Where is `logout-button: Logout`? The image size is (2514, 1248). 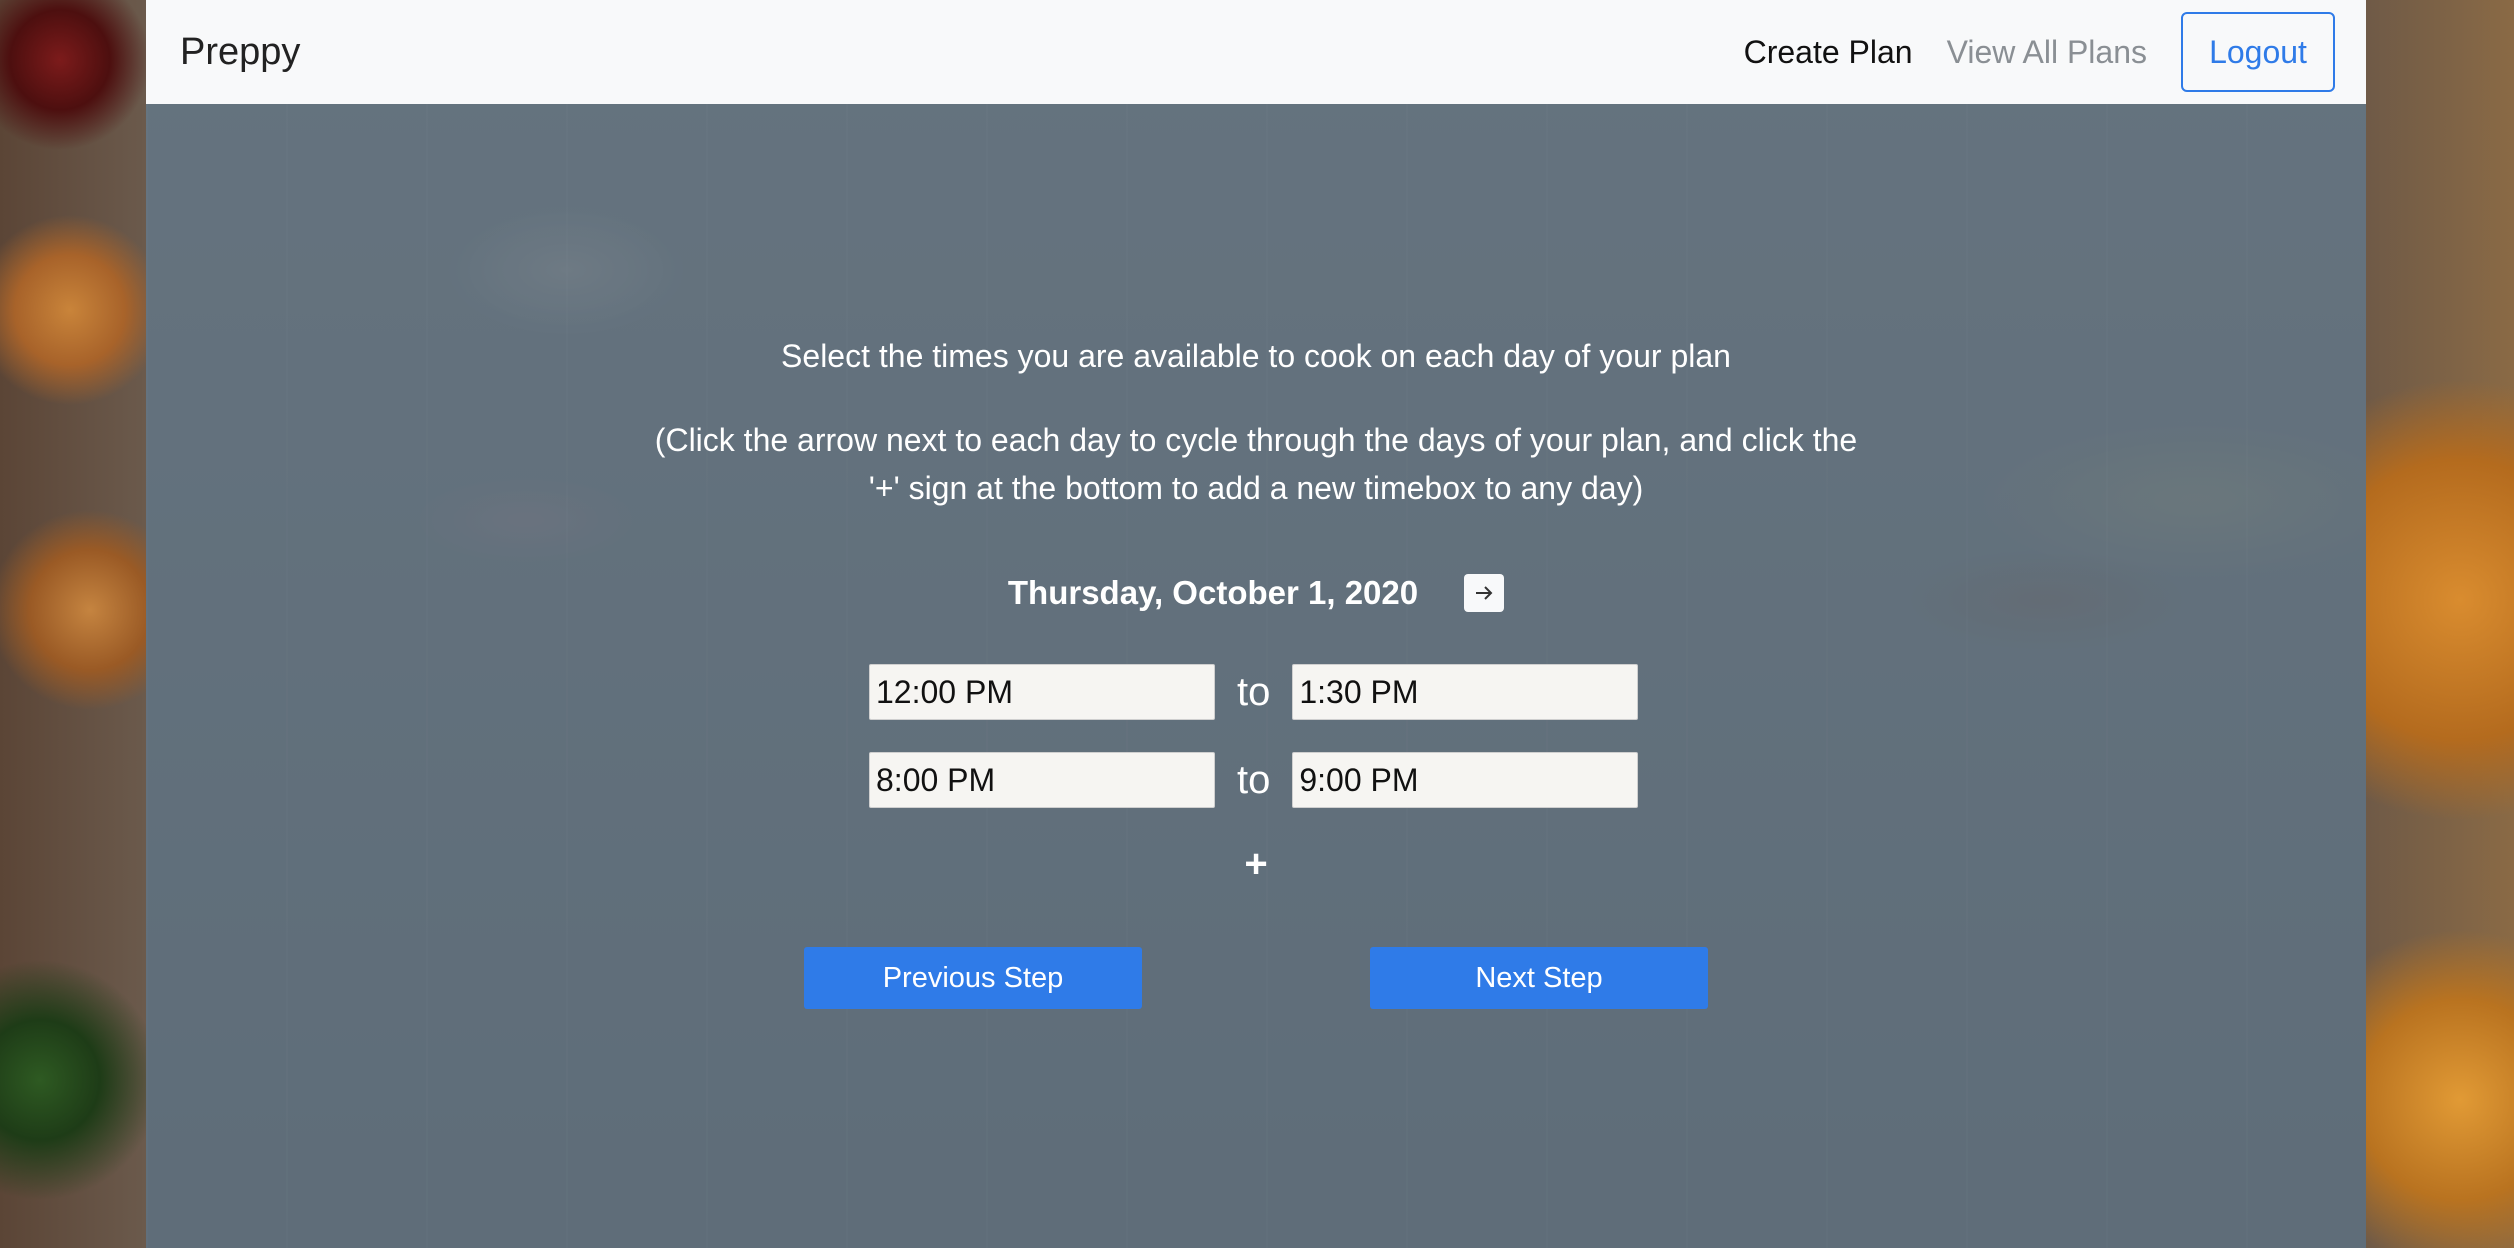
logout-button: Logout is located at coordinates (2258, 52).